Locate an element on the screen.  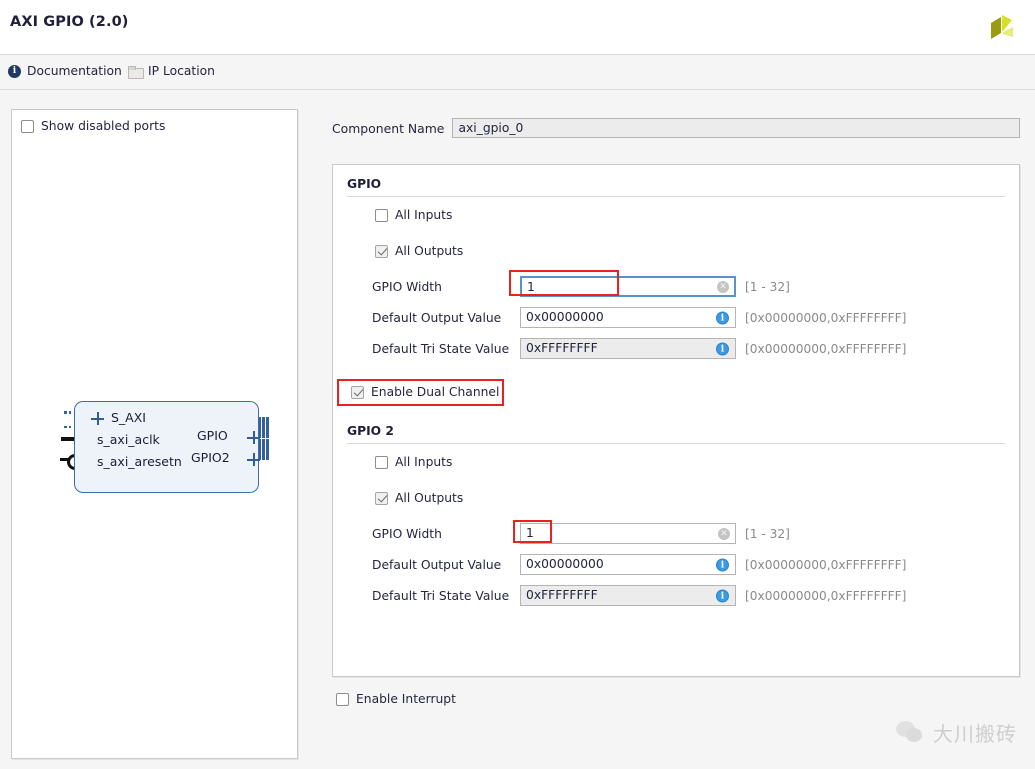
gpio-all-inputs-checkbox: All Inputs is located at coordinates (413, 215).